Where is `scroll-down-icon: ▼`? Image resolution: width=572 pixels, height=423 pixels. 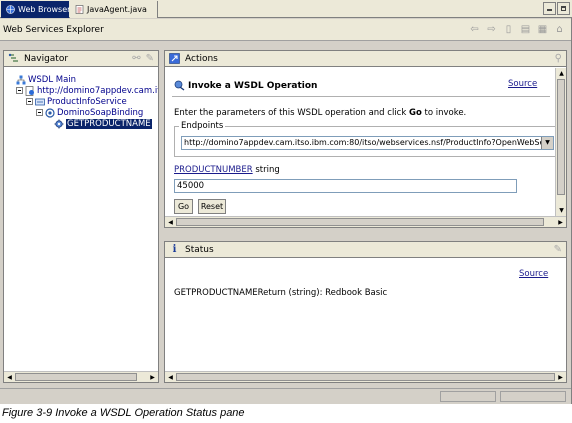 scroll-down-icon: ▼ is located at coordinates (561, 210).